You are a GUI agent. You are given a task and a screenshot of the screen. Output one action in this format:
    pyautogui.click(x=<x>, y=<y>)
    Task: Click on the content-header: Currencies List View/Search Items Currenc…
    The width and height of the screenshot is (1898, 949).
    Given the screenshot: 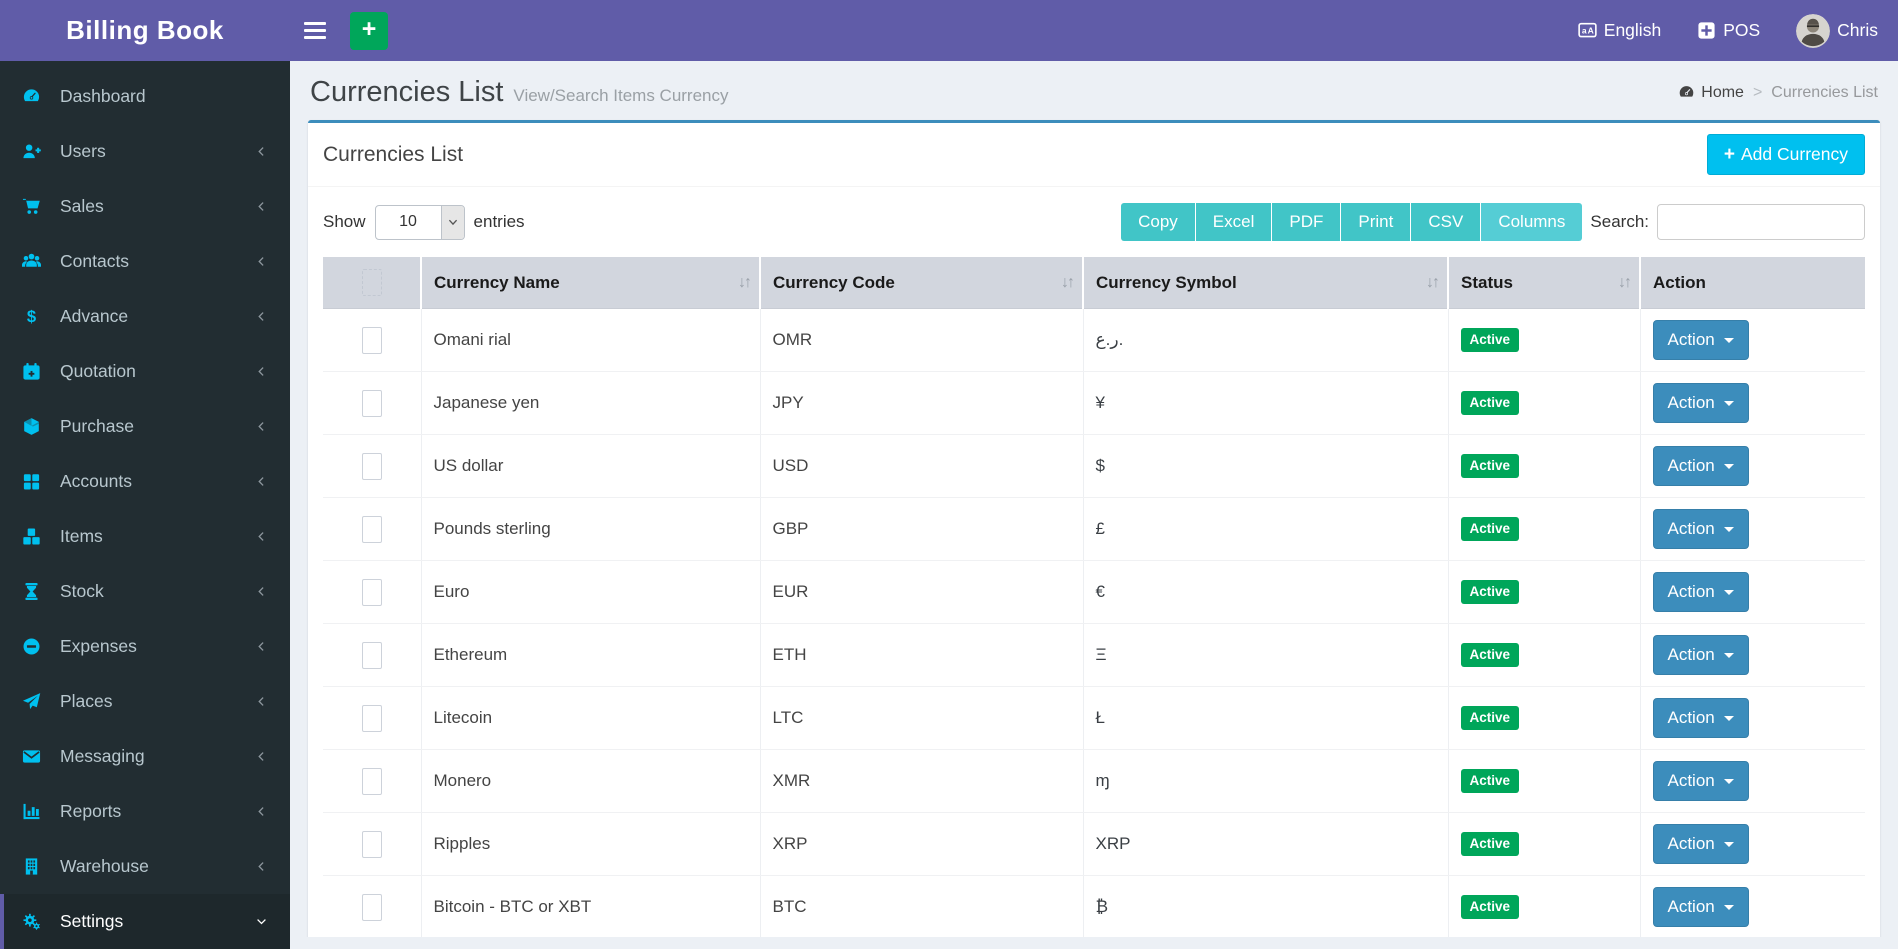 What is the action you would take?
    pyautogui.click(x=1094, y=90)
    